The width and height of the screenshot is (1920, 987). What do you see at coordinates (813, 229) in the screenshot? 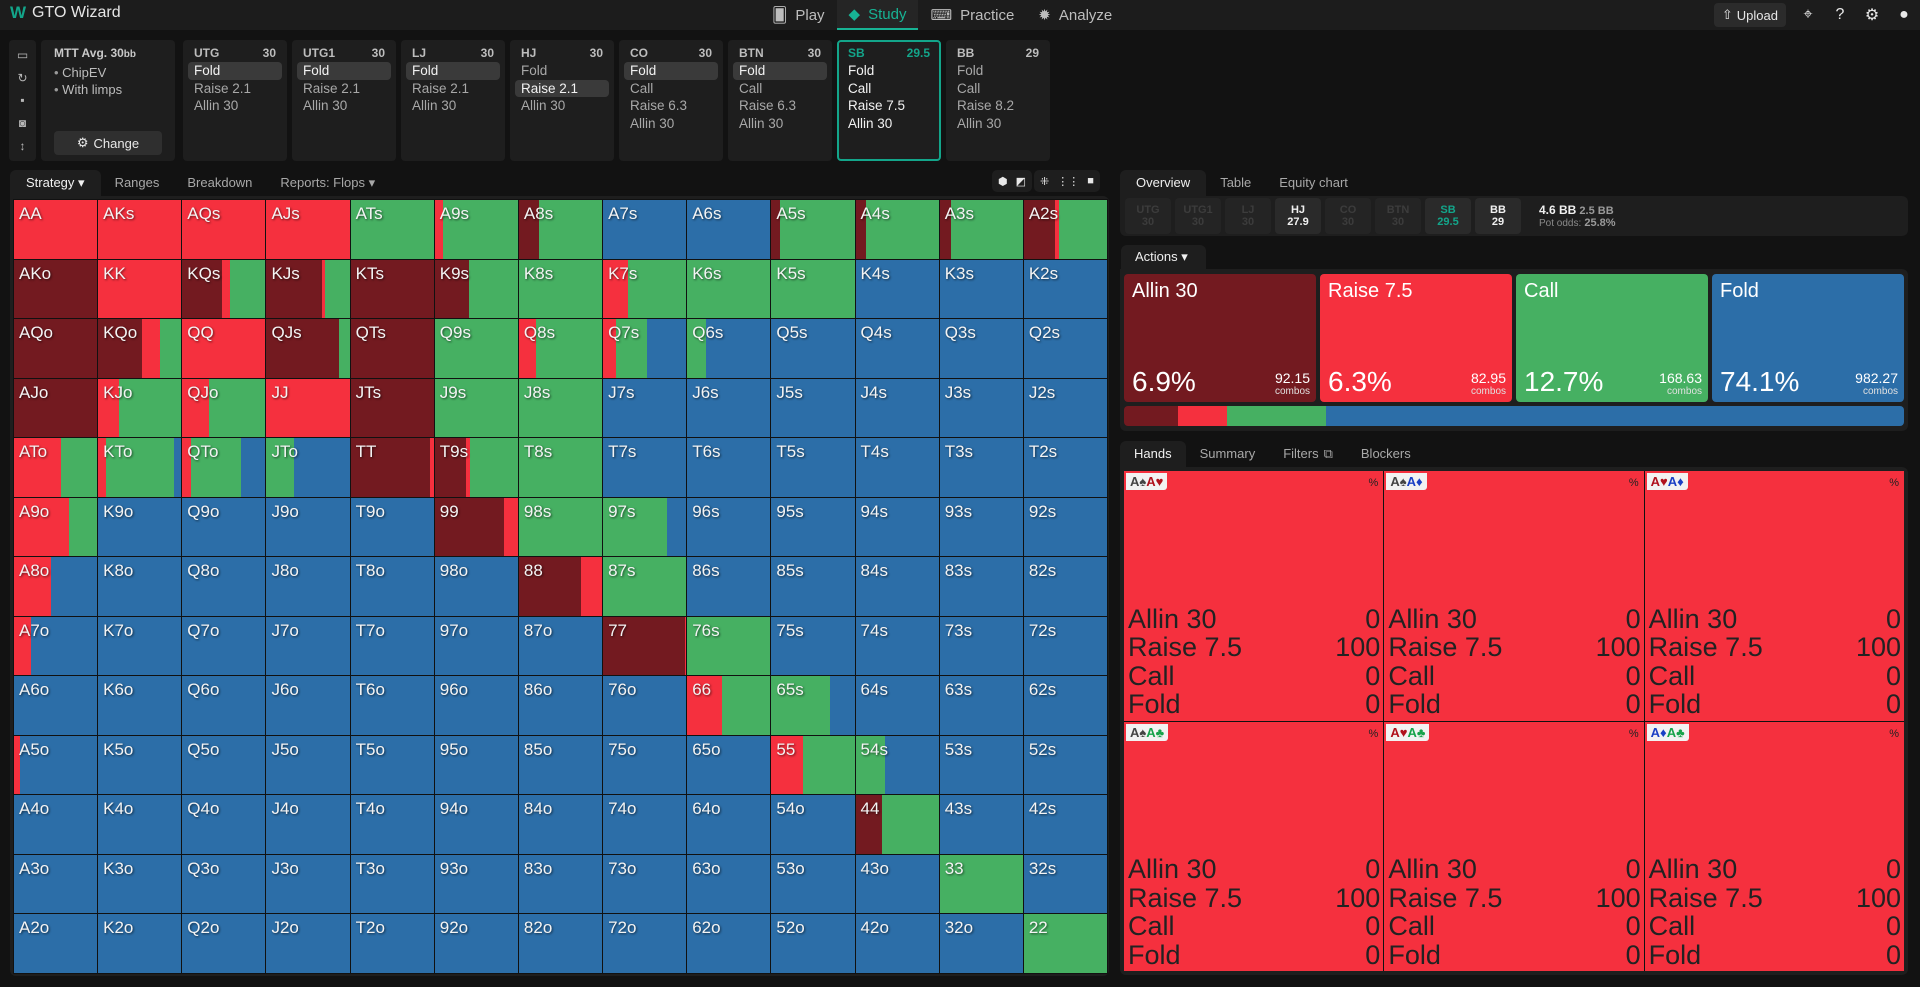
I see `hand-cell: A5s` at bounding box center [813, 229].